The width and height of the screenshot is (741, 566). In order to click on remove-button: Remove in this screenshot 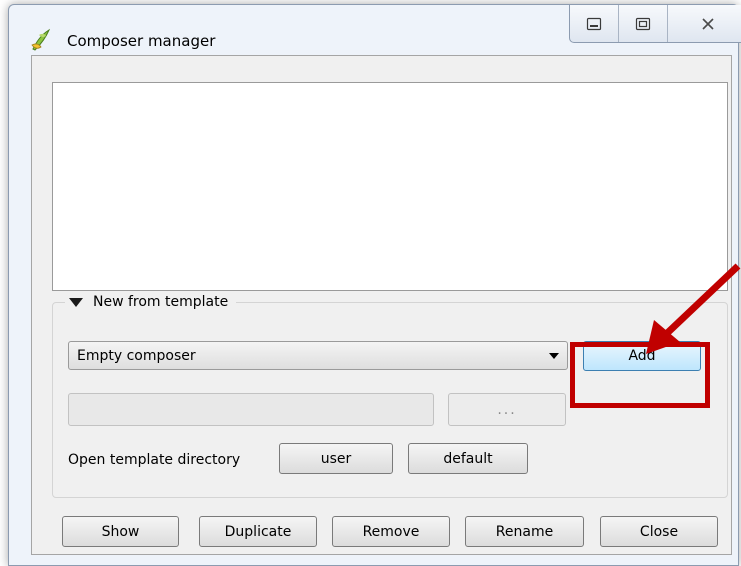, I will do `click(391, 531)`.